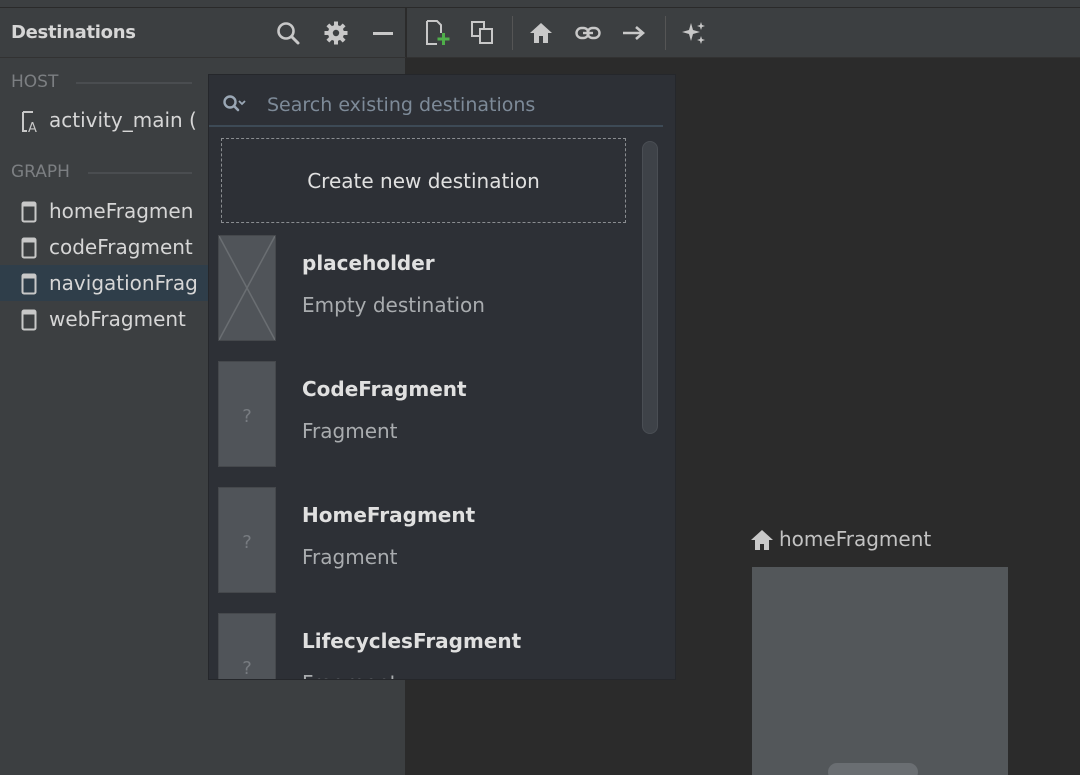 The width and height of the screenshot is (1080, 775). Describe the element at coordinates (32, 127) in the screenshot. I see `svg-text: A` at that location.